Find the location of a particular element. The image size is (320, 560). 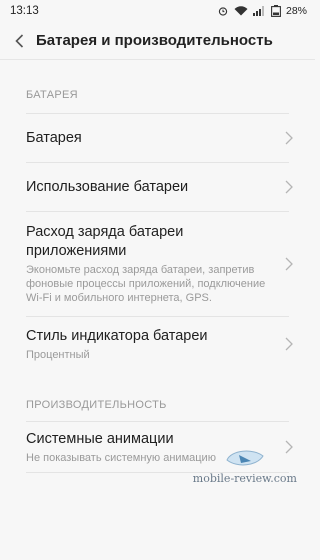

back-arrow-icon is located at coordinates (19, 41).